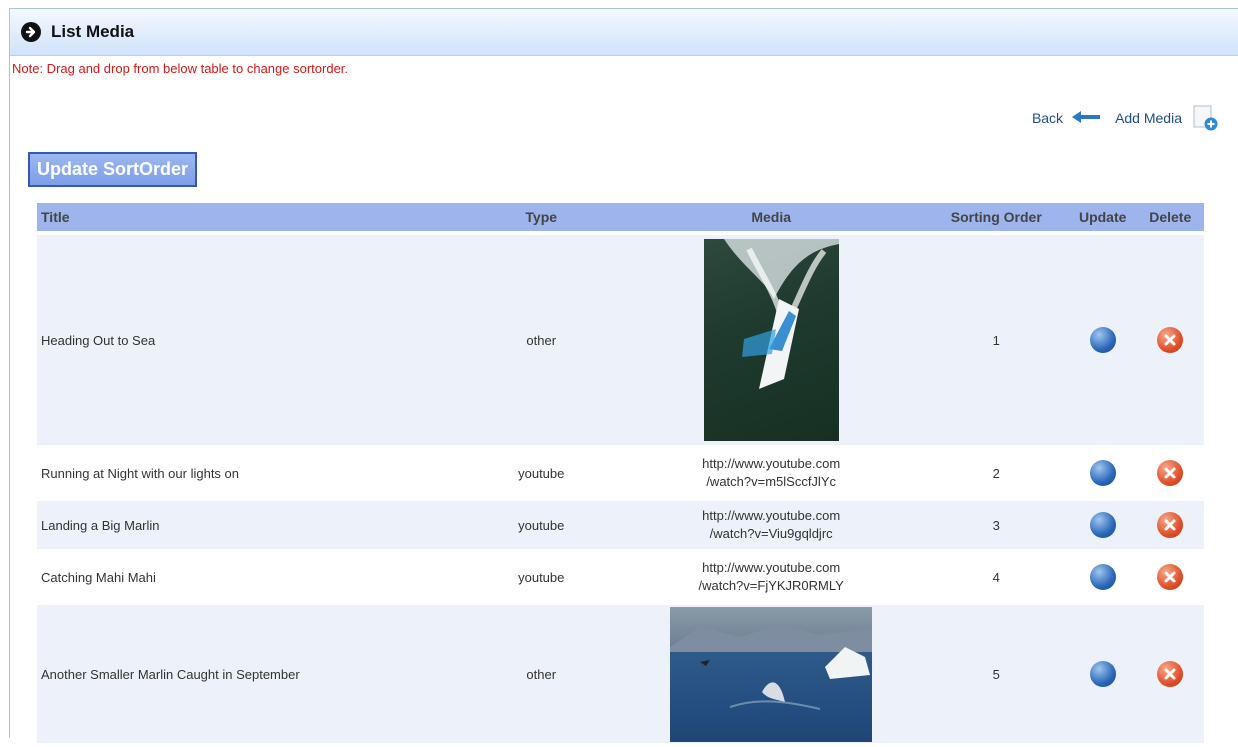 The width and height of the screenshot is (1238, 747). Describe the element at coordinates (1047, 118) in the screenshot. I see `back-link: Back` at that location.